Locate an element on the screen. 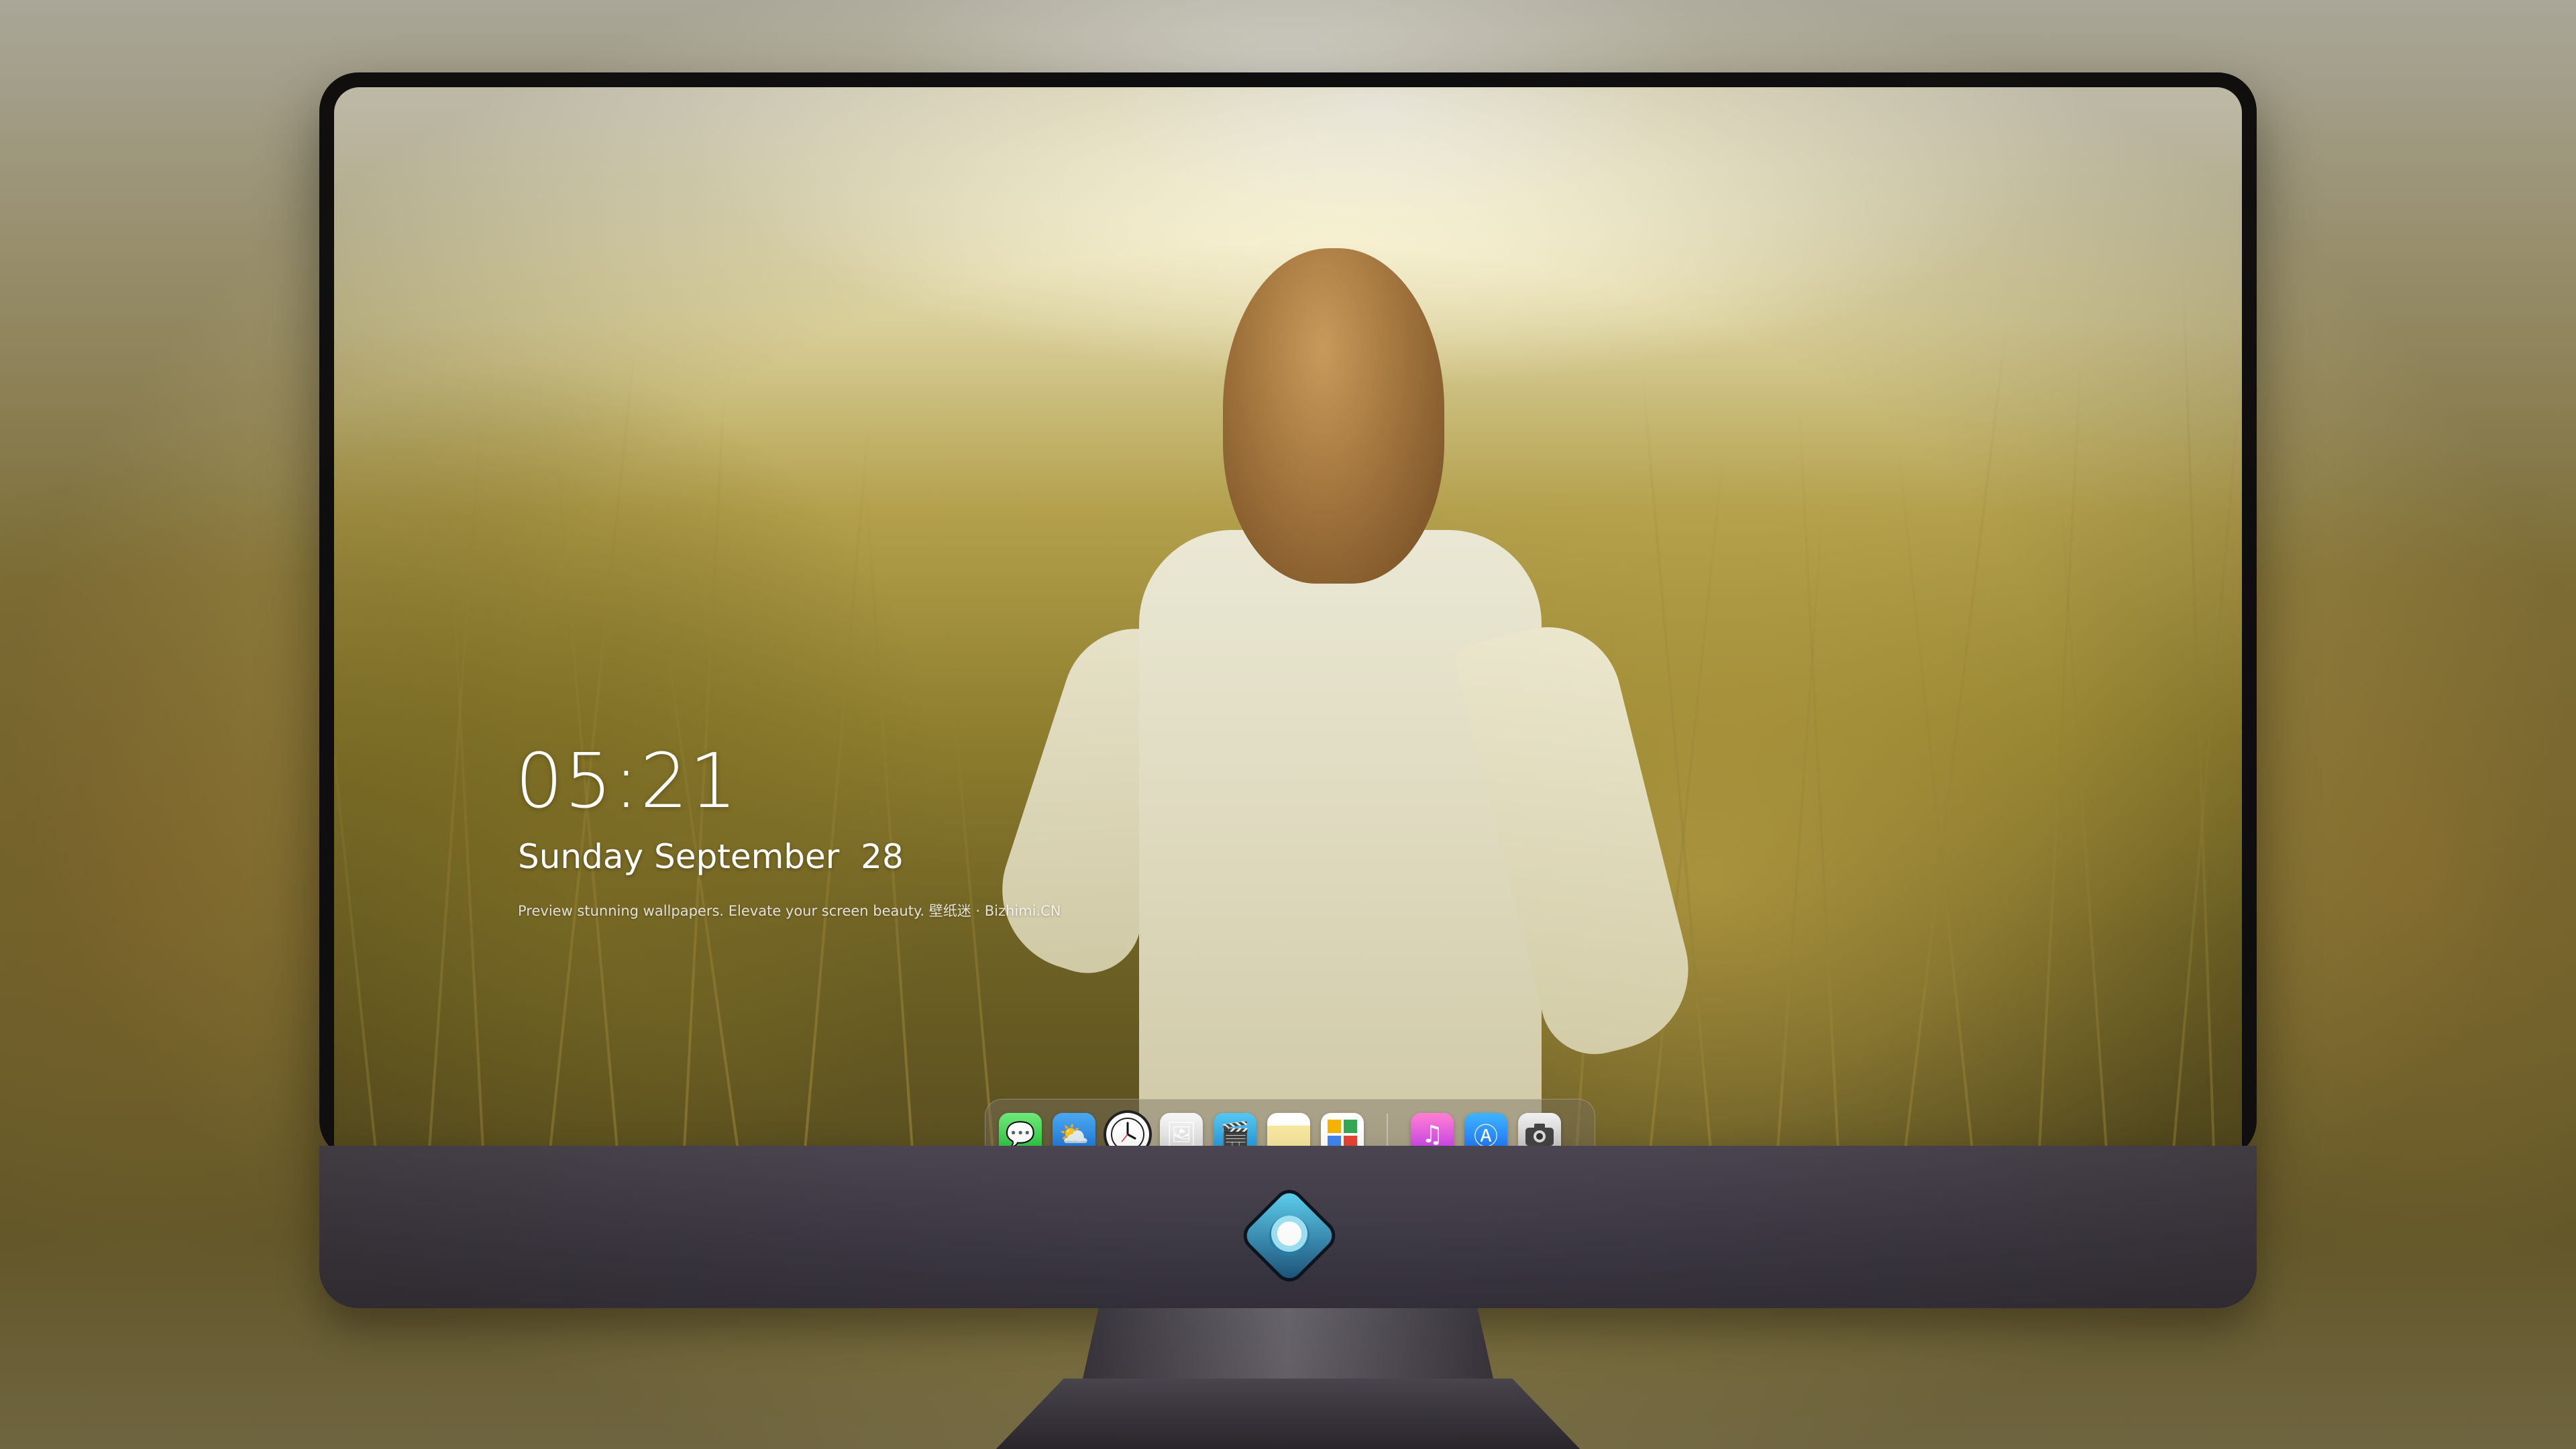 Image resolution: width=2576 pixels, height=1449 pixels. lock-screen-time: 05:21 is located at coordinates (627, 781).